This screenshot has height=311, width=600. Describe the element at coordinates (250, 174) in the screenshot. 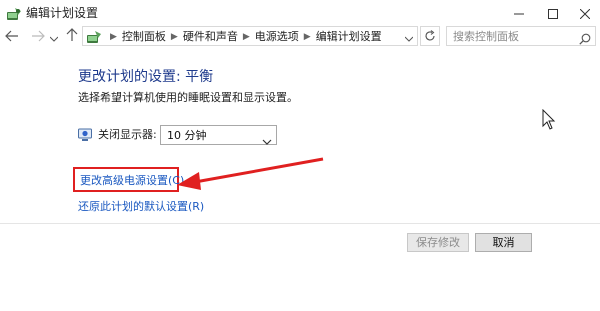

I see `annotation-arrow-icon` at that location.